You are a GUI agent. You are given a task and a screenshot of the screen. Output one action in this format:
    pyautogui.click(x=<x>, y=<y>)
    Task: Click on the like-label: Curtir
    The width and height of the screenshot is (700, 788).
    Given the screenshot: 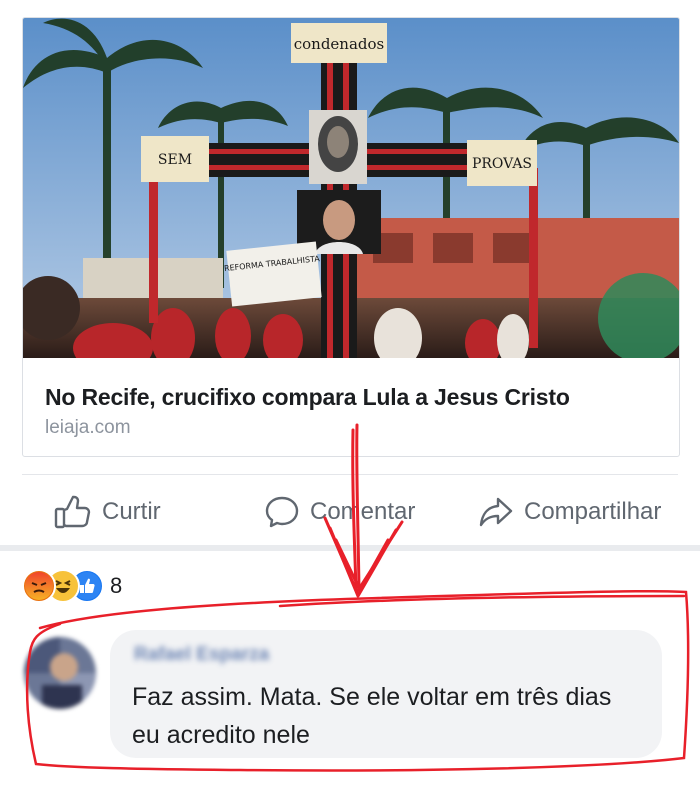 What is the action you would take?
    pyautogui.click(x=131, y=511)
    